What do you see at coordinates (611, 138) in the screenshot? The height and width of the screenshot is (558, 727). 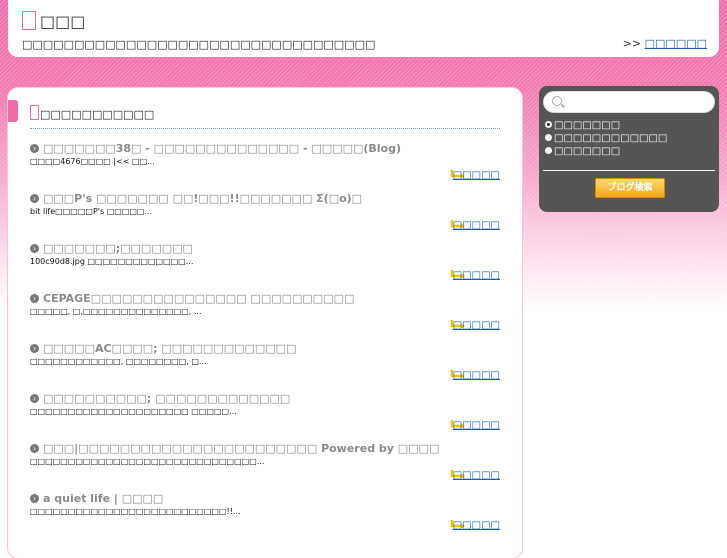 I see `radio-label: □□□□□□□□□□□□` at bounding box center [611, 138].